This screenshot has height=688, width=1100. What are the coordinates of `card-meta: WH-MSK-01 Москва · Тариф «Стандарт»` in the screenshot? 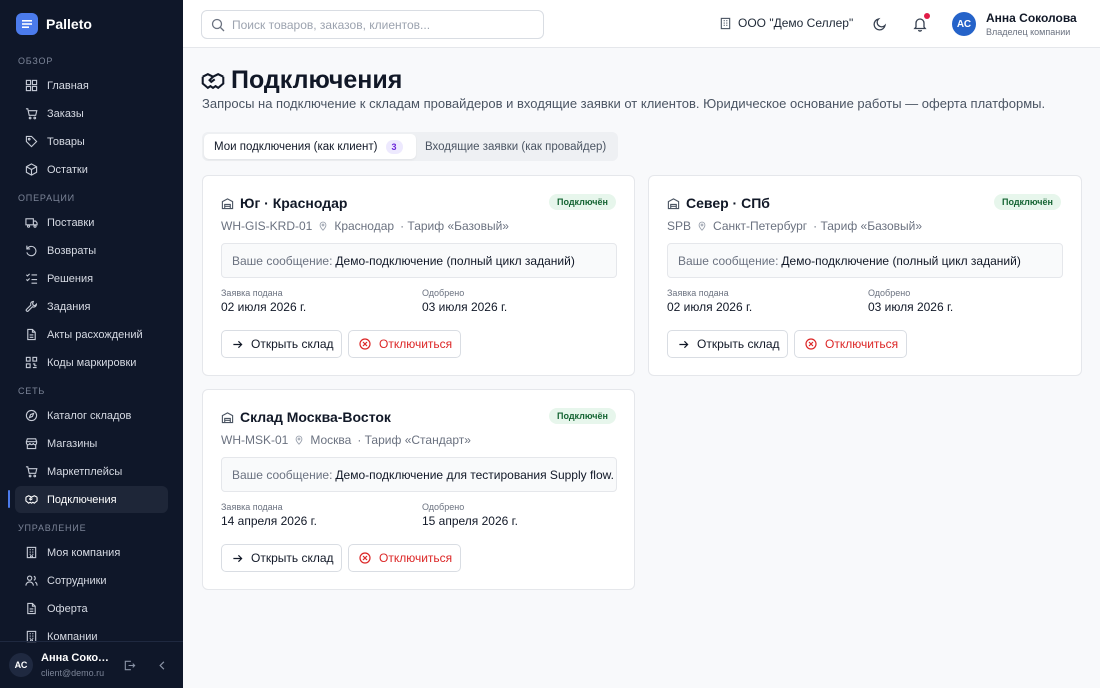 It's located at (346, 440).